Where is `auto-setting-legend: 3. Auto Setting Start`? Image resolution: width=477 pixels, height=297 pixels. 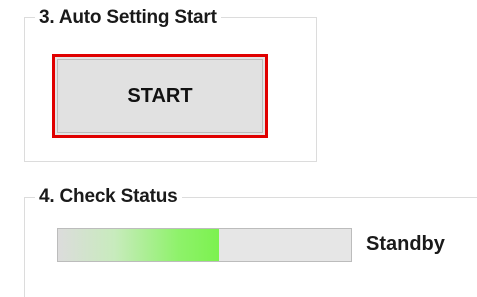
auto-setting-legend: 3. Auto Setting Start is located at coordinates (128, 18).